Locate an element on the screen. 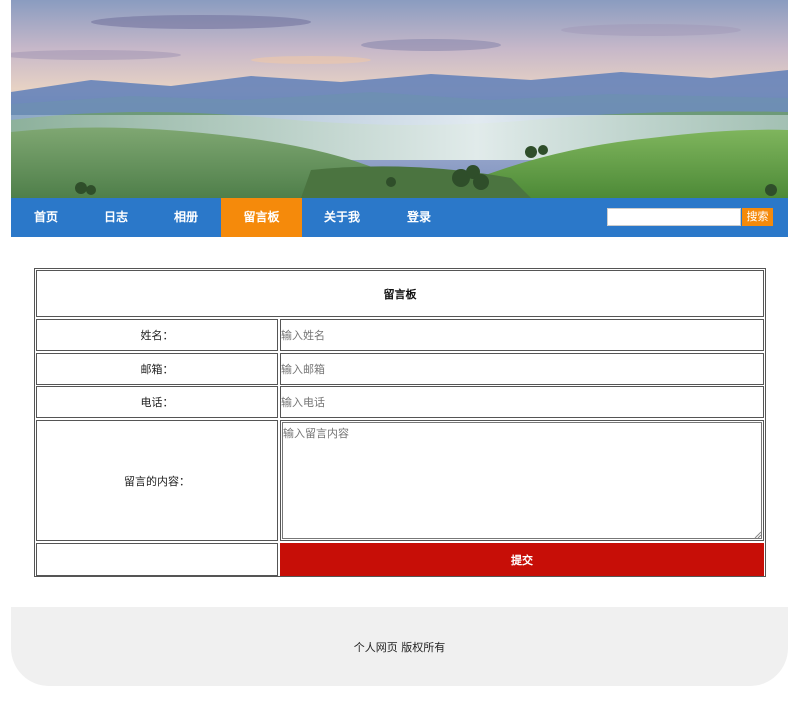 This screenshot has width=800, height=707. phone-input is located at coordinates (522, 402).